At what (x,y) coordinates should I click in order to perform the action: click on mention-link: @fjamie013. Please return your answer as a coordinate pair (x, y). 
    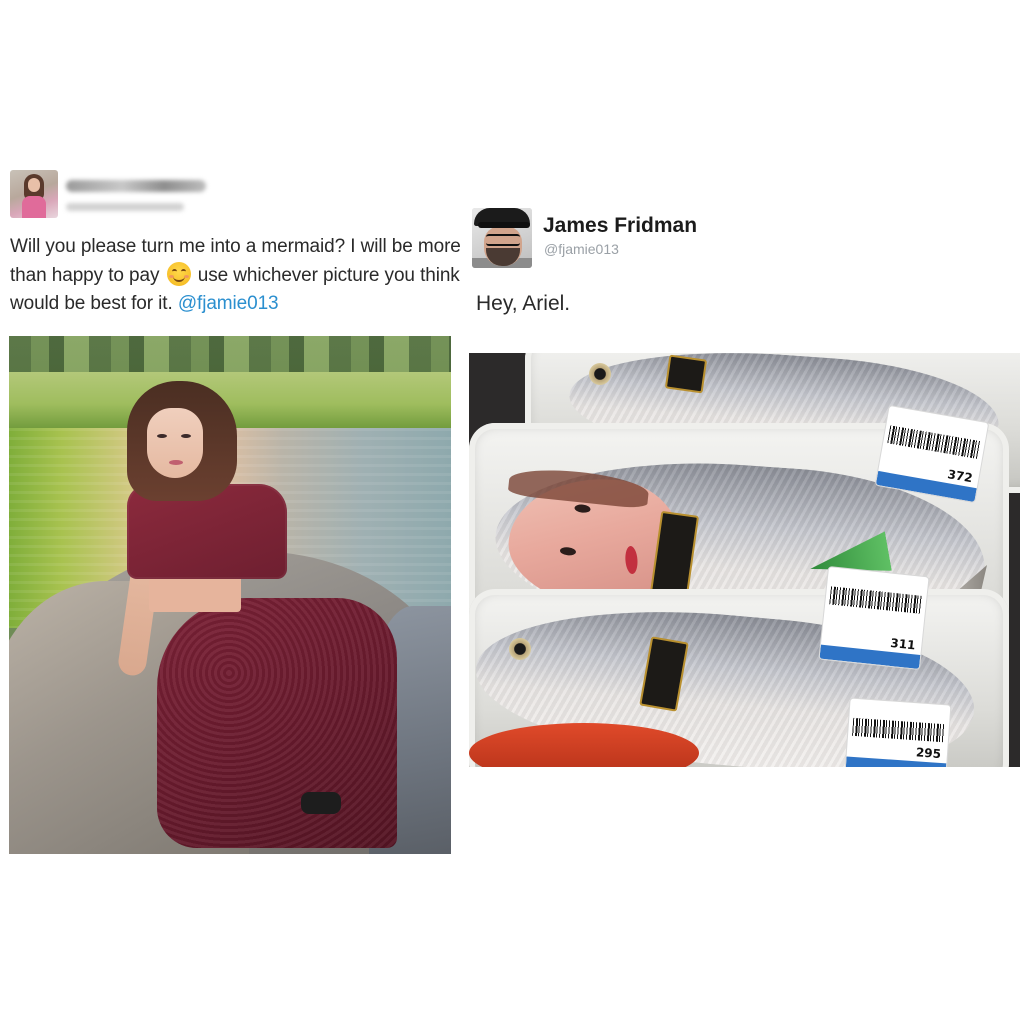
    Looking at the image, I should click on (228, 303).